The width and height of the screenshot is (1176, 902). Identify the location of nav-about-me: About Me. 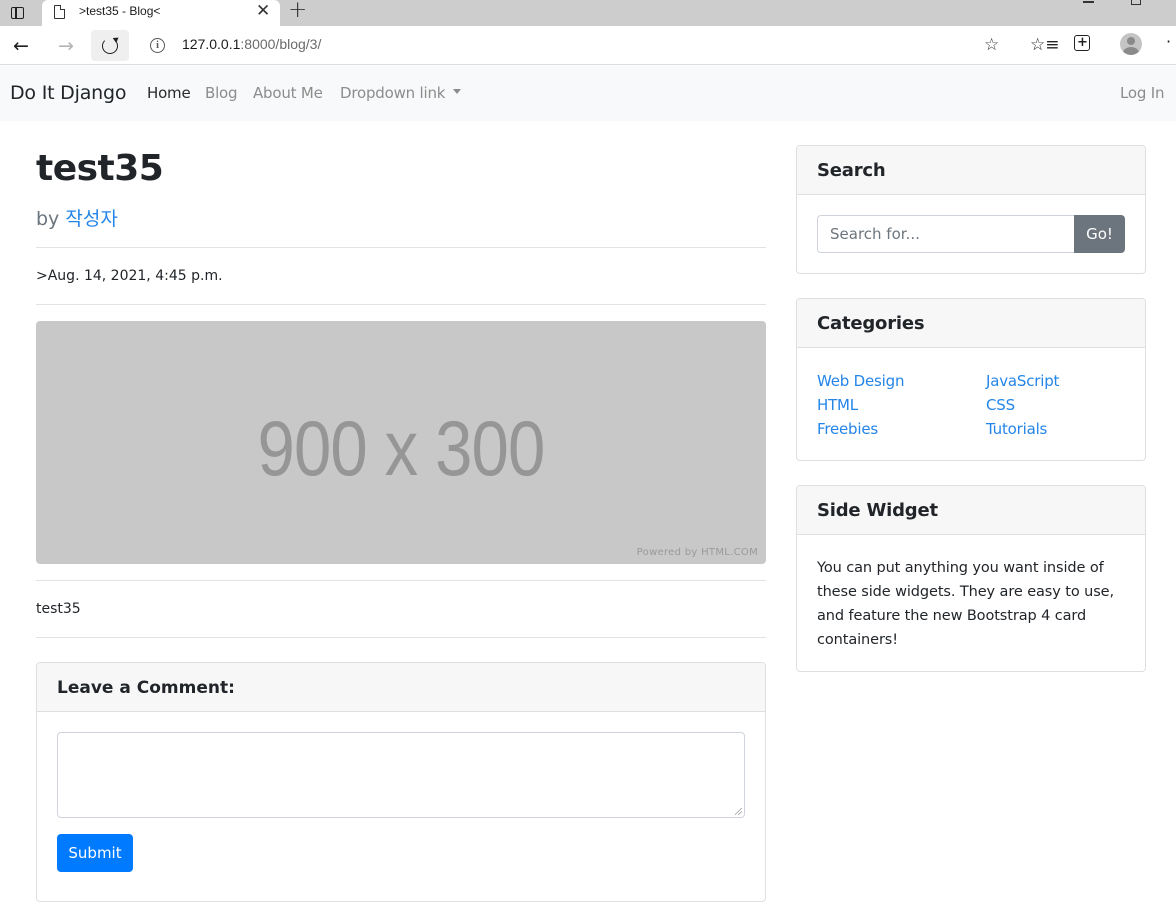
(288, 93).